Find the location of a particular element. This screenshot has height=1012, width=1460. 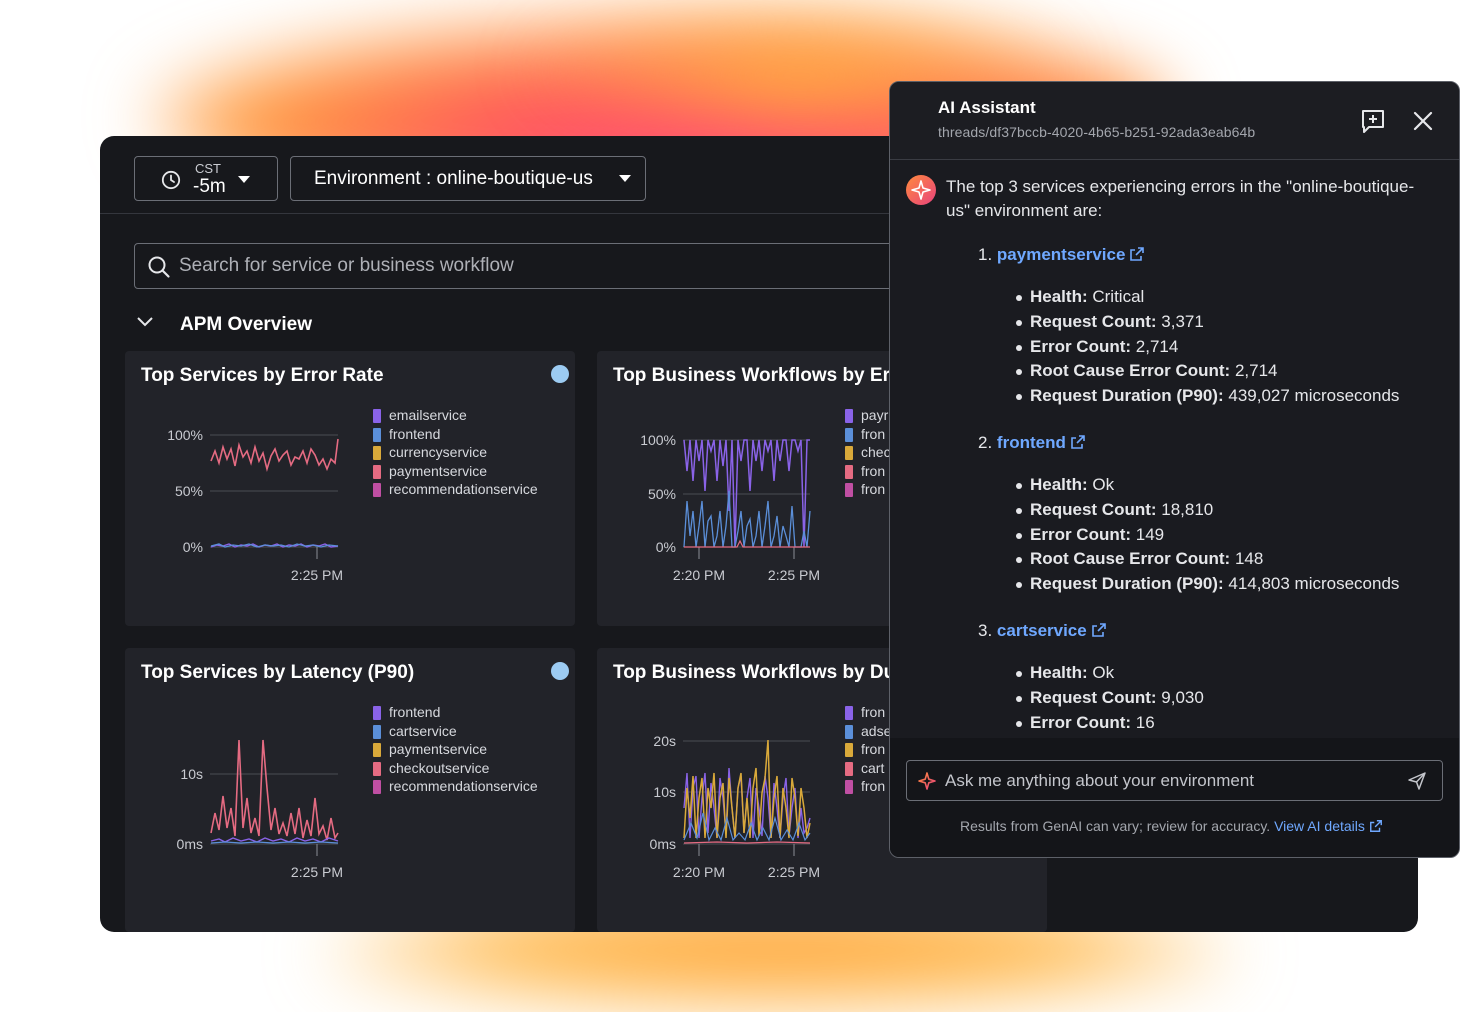

detail-value: 2,714 is located at coordinates (1254, 370).